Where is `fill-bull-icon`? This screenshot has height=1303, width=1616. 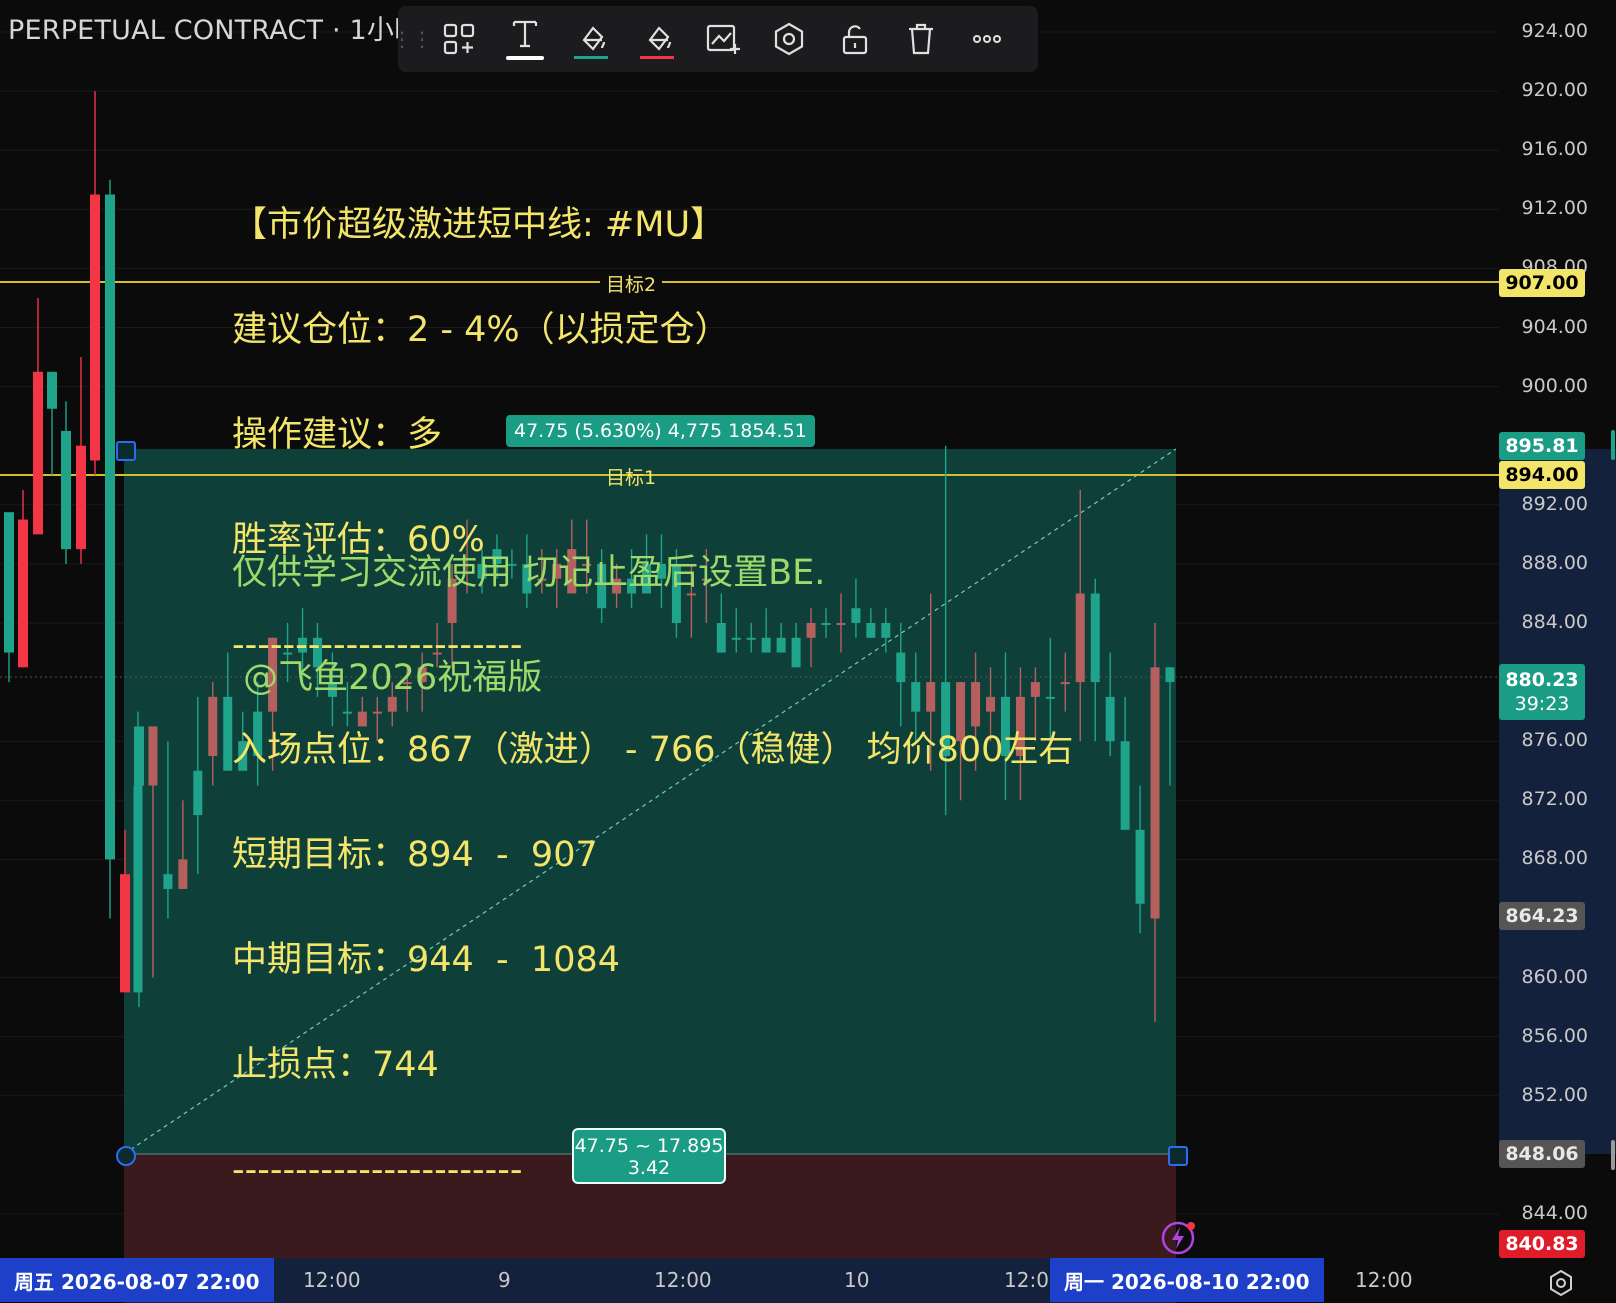 fill-bull-icon is located at coordinates (594, 38).